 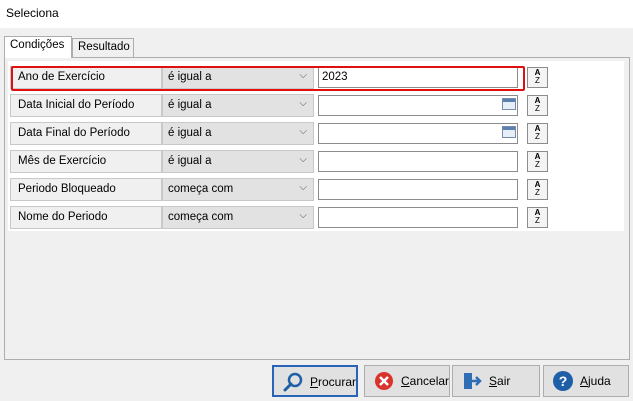 I want to click on condition-row: Data Final do Período é igual a ⌵ AZ, so click(x=278, y=133).